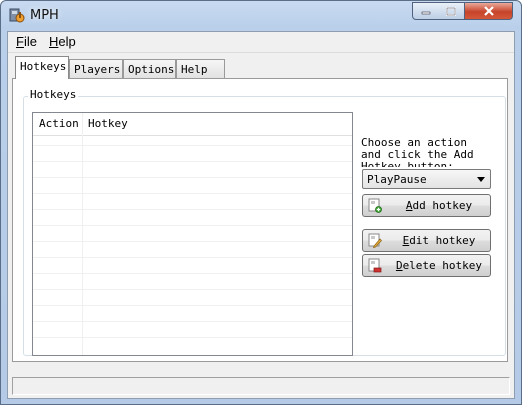  What do you see at coordinates (82, 234) in the screenshot?
I see `column-separator` at bounding box center [82, 234].